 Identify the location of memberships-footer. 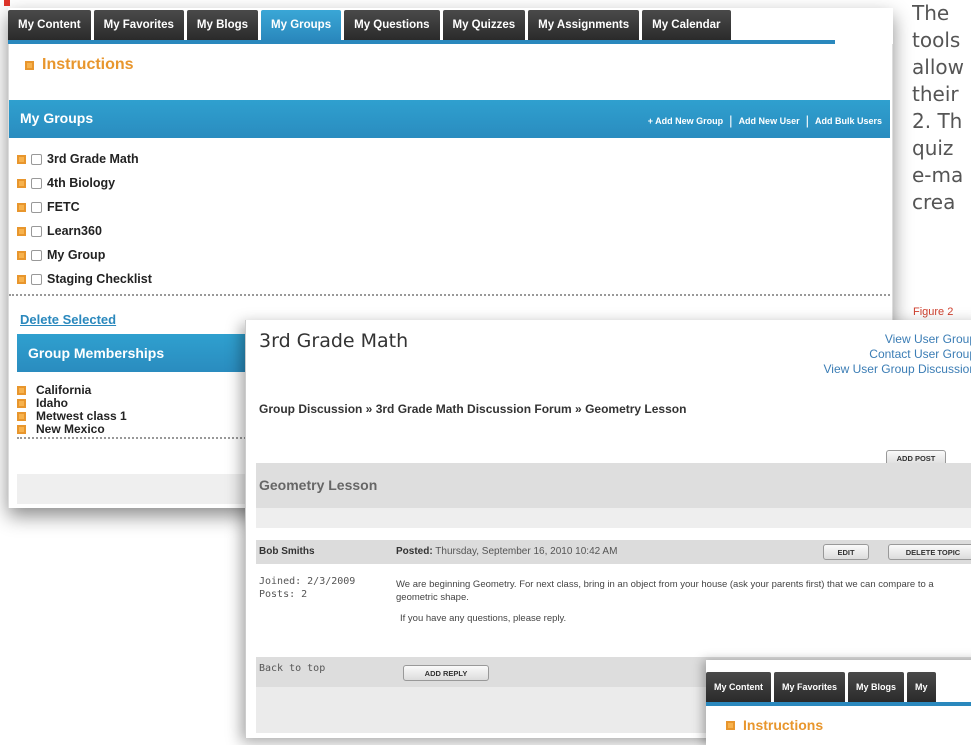
(137, 489).